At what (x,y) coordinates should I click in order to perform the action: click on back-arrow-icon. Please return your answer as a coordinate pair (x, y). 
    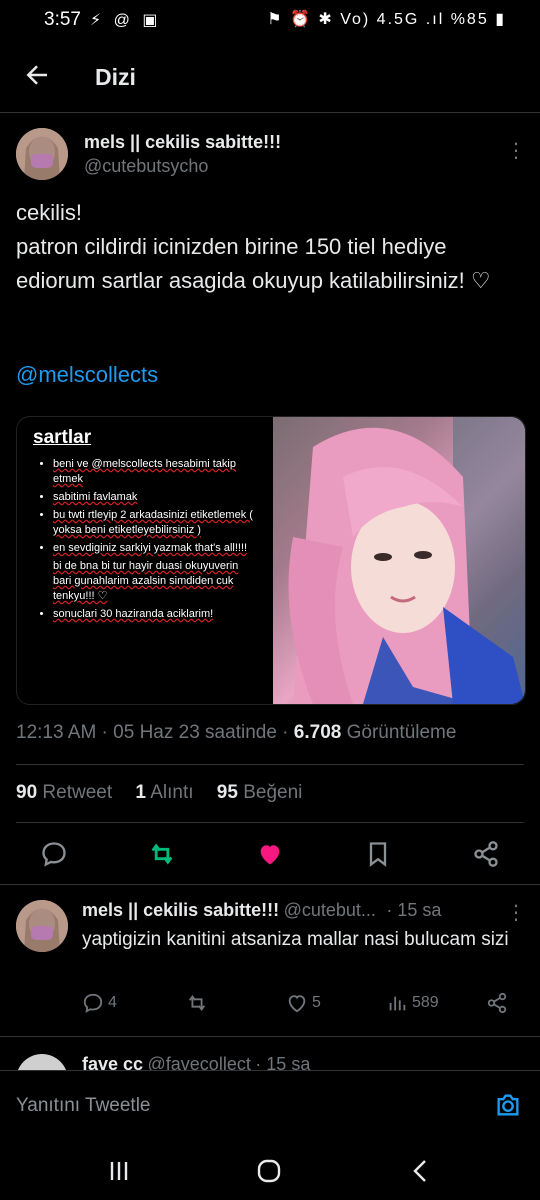
    Looking at the image, I should click on (37, 75).